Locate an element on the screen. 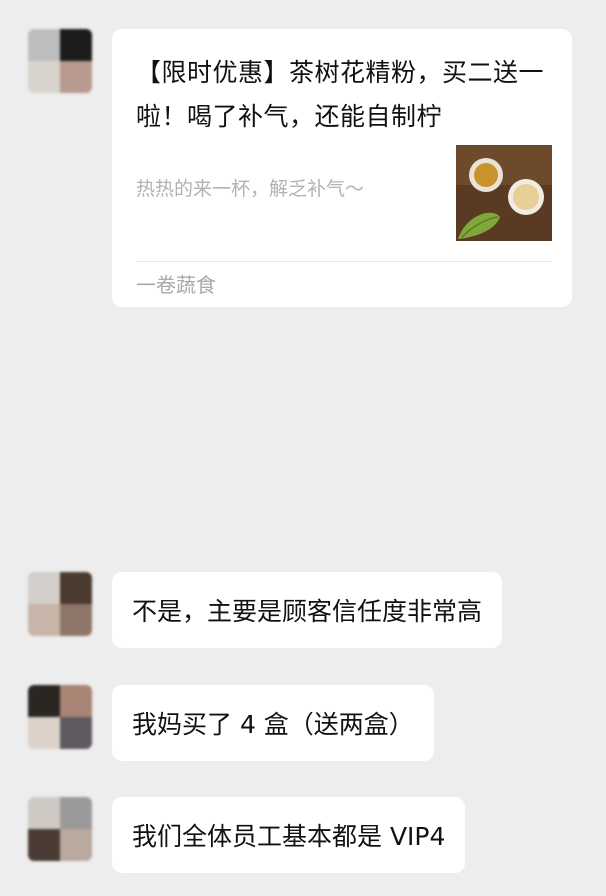 The width and height of the screenshot is (606, 896). chat-message-bubble: 不是，主要是顾客信任度非常高 is located at coordinates (307, 610).